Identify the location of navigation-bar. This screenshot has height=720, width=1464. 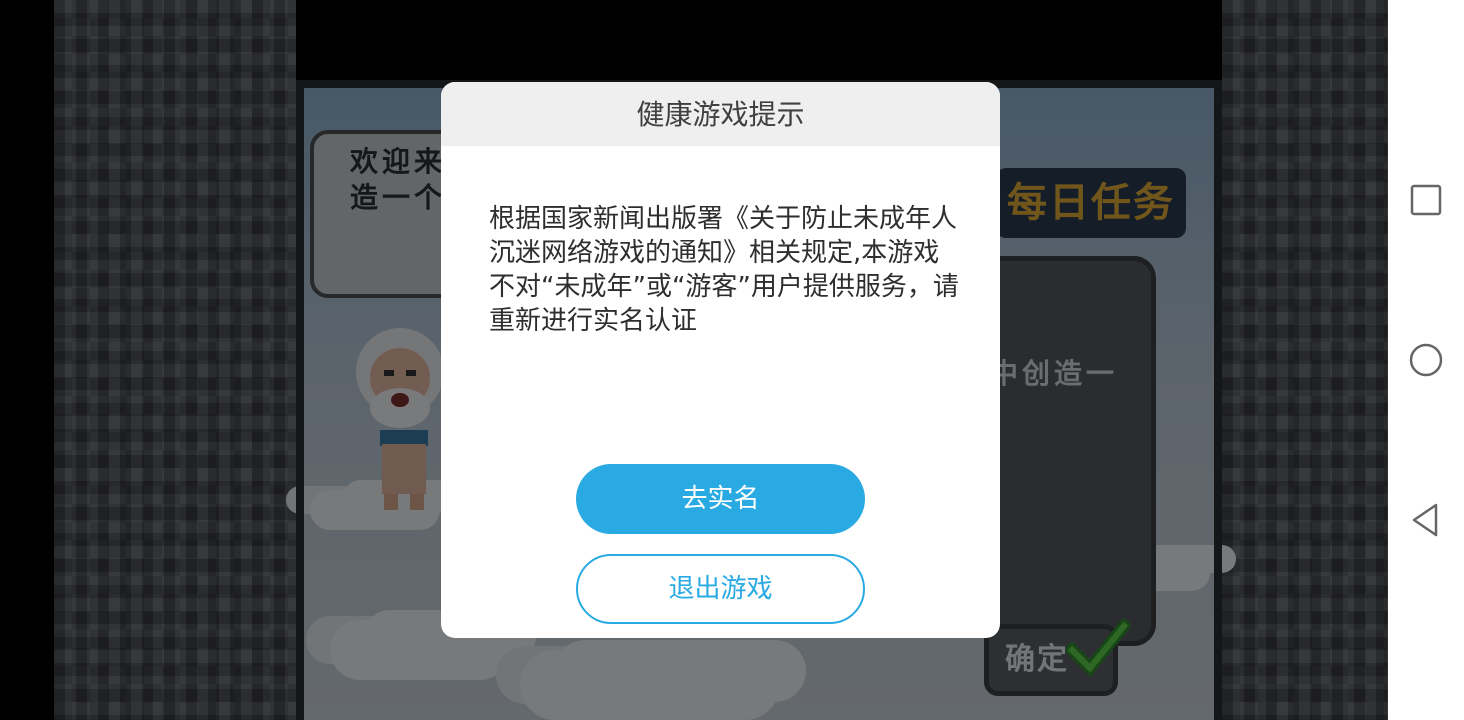
(1426, 360).